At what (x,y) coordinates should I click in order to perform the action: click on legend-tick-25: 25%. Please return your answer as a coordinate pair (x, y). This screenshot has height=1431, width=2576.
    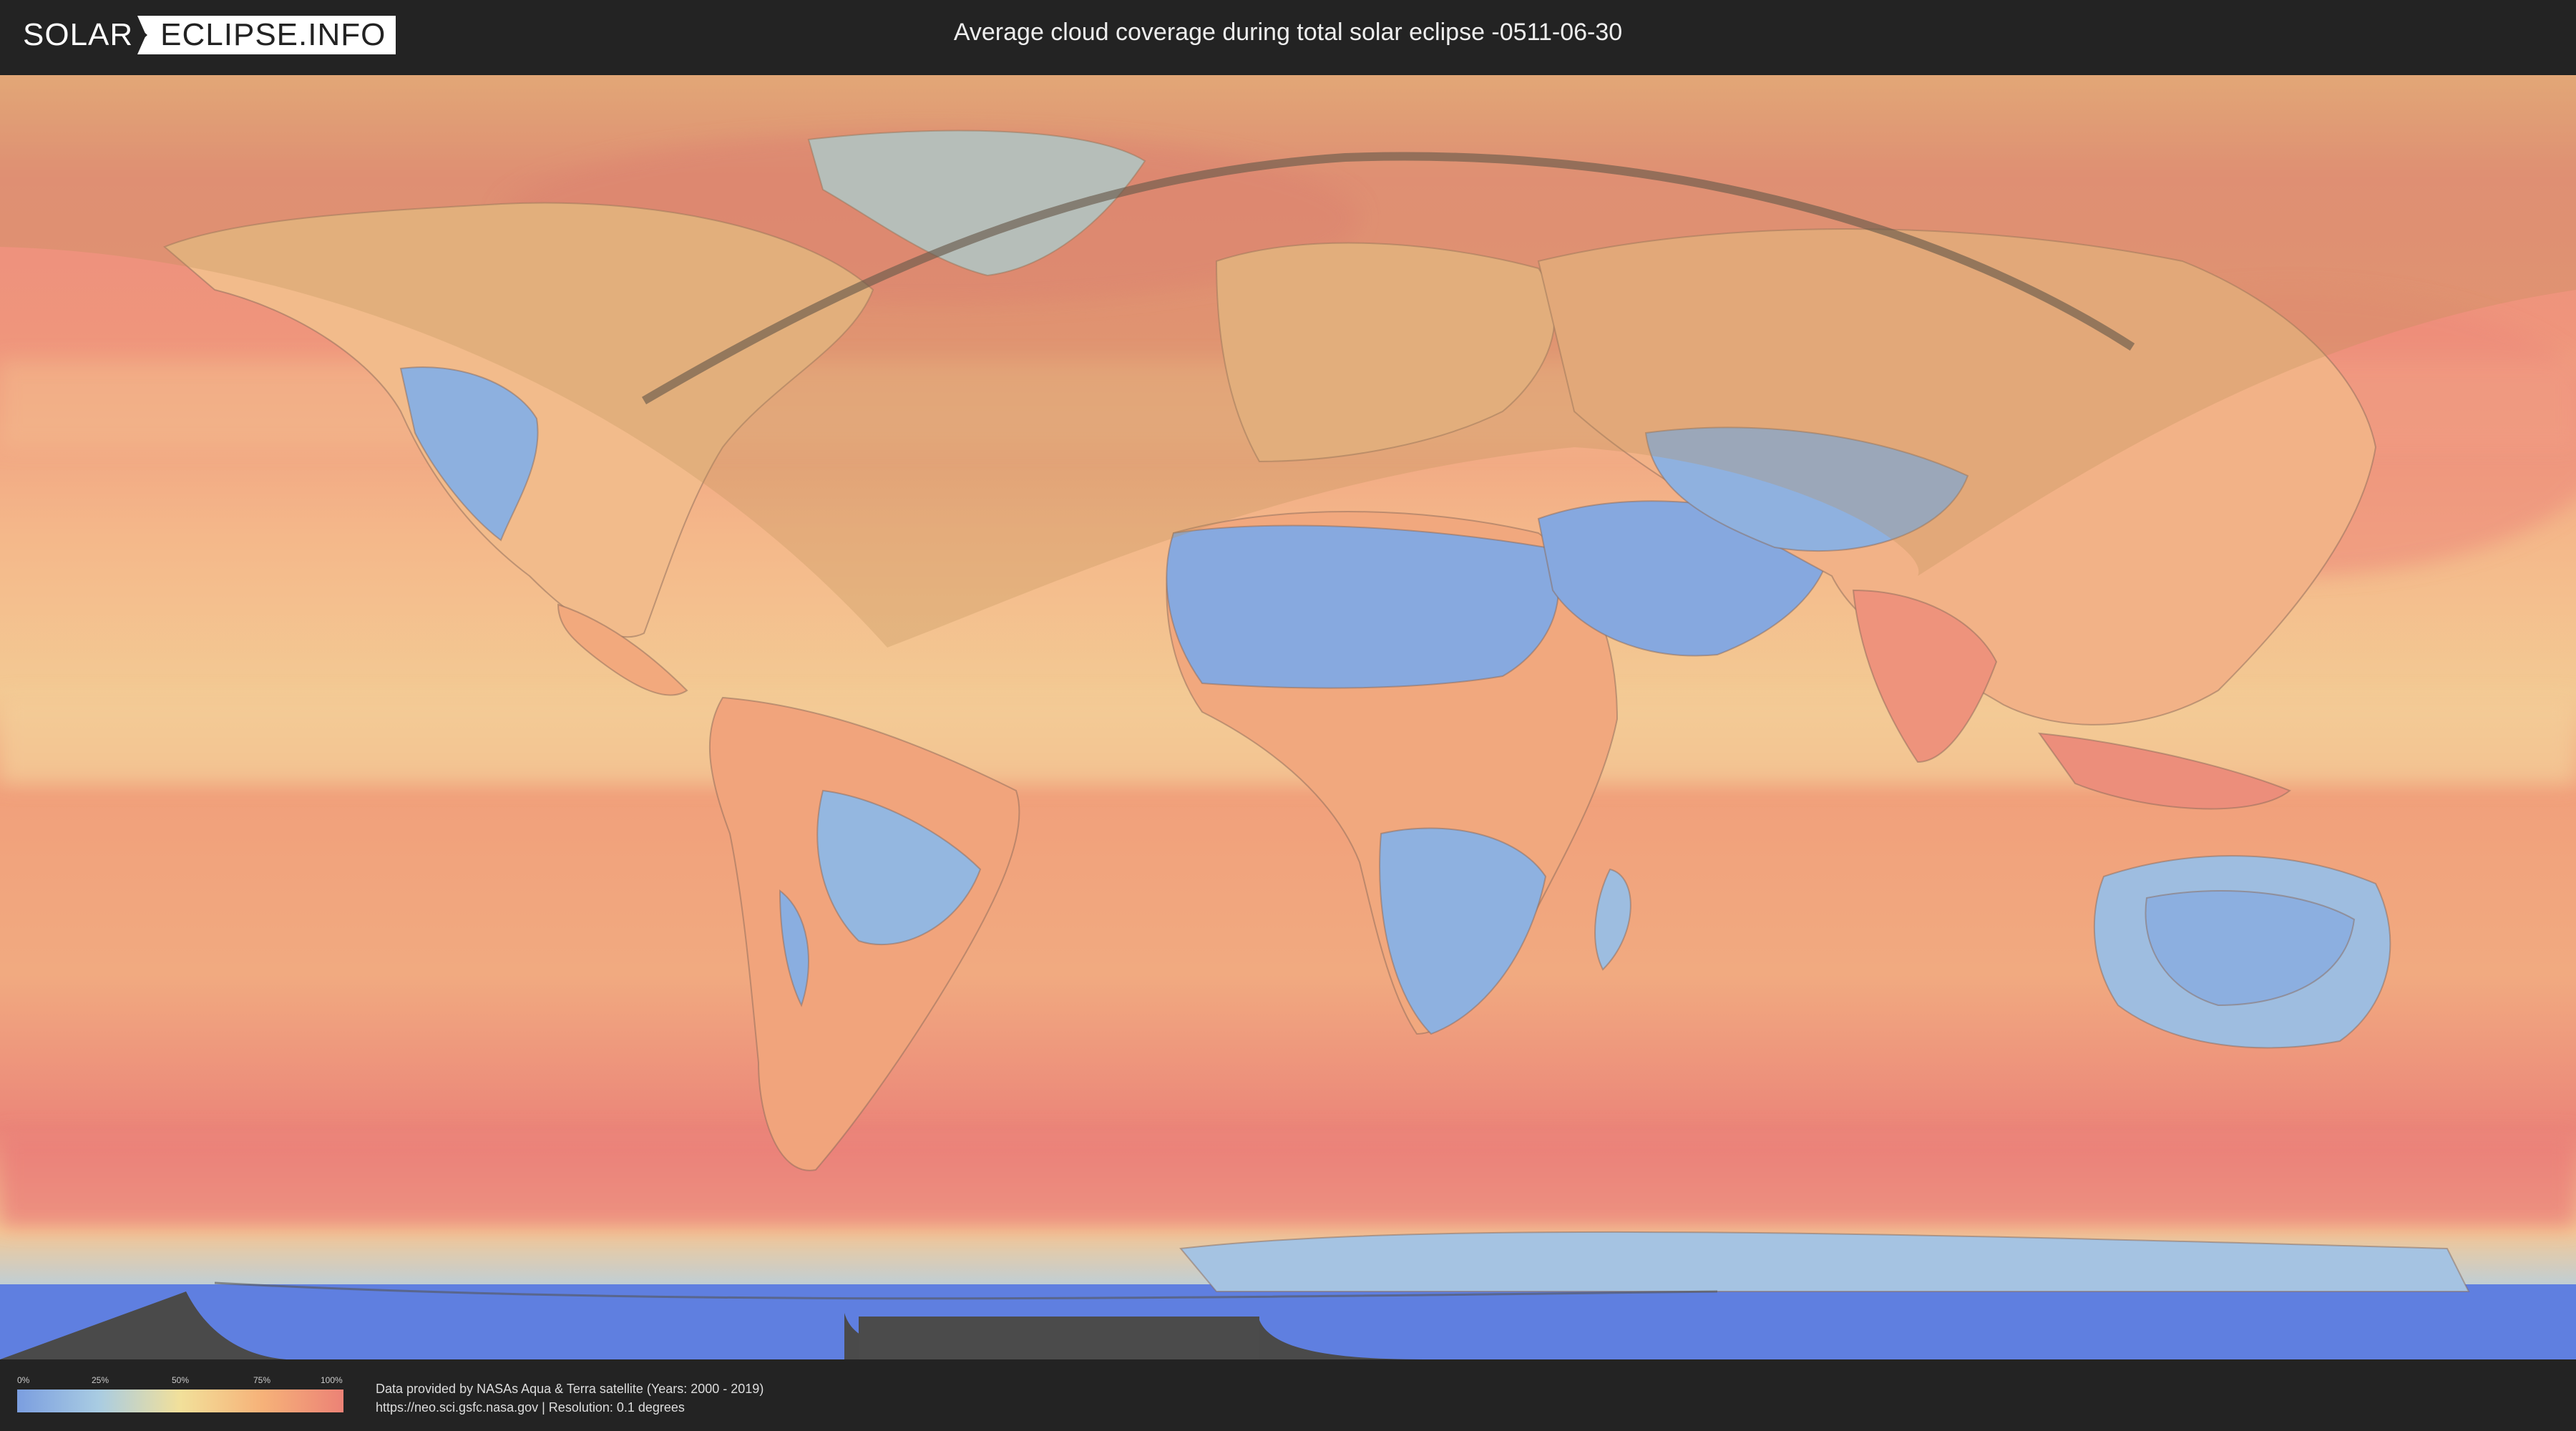
    Looking at the image, I should click on (100, 1380).